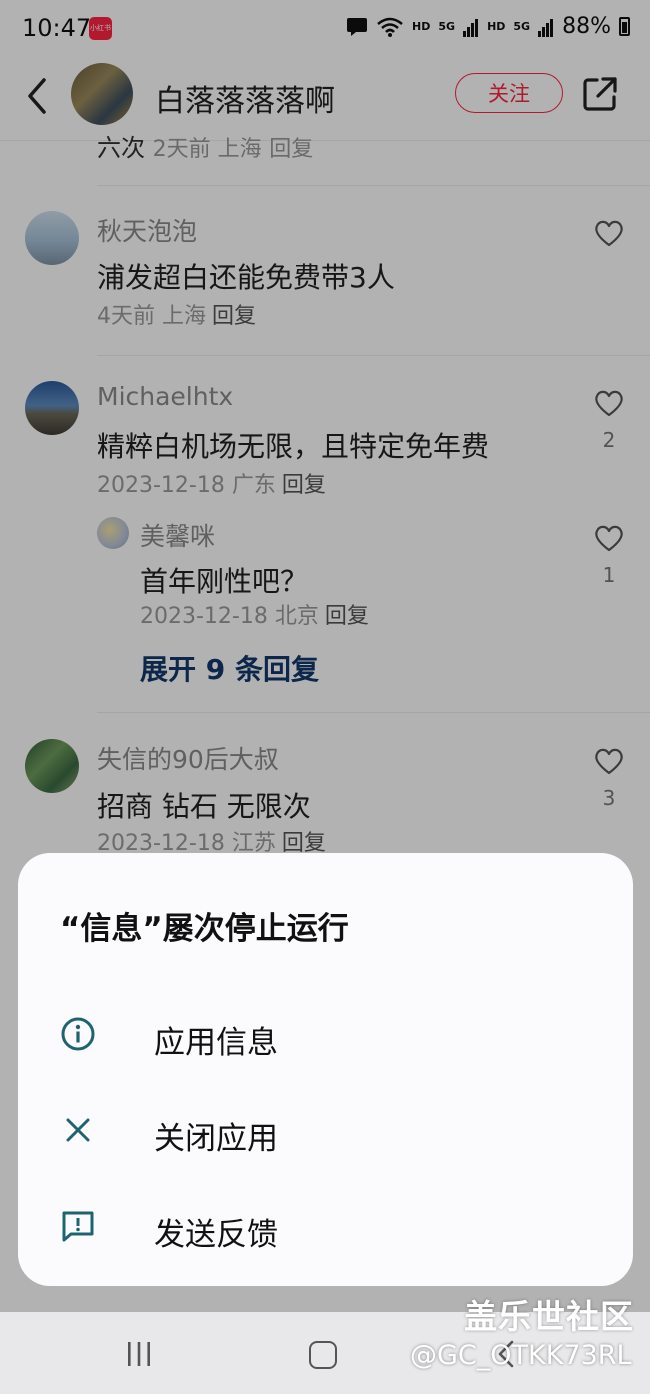  I want to click on close-icon, so click(78, 1130).